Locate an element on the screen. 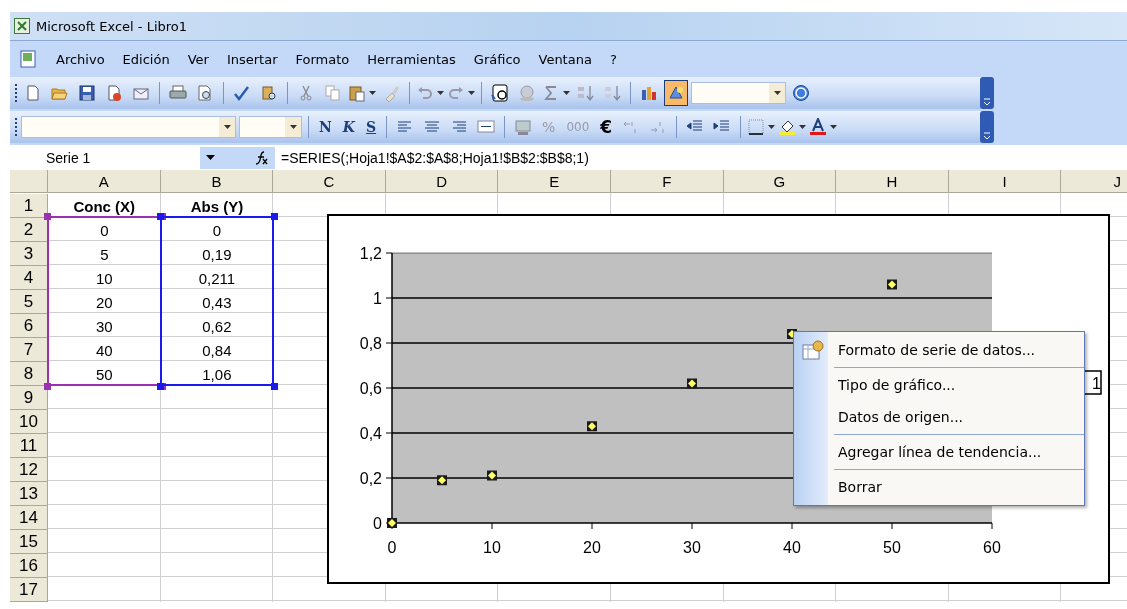 This screenshot has height=609, width=1127. row-header: 6 is located at coordinates (29, 326).